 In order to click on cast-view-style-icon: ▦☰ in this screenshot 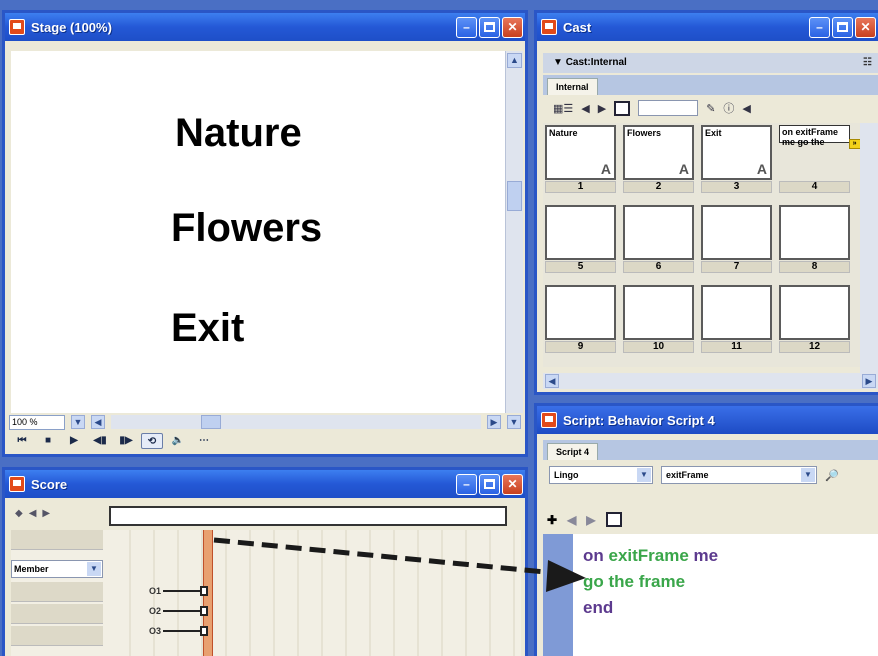, I will do `click(563, 108)`.